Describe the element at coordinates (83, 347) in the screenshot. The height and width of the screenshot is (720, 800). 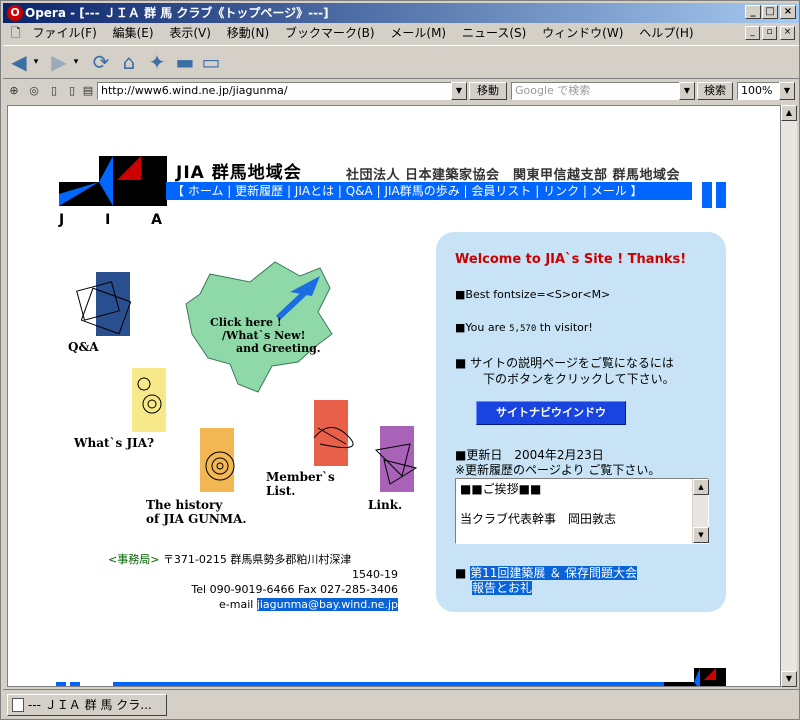
I see `qa-label: Q&A` at that location.